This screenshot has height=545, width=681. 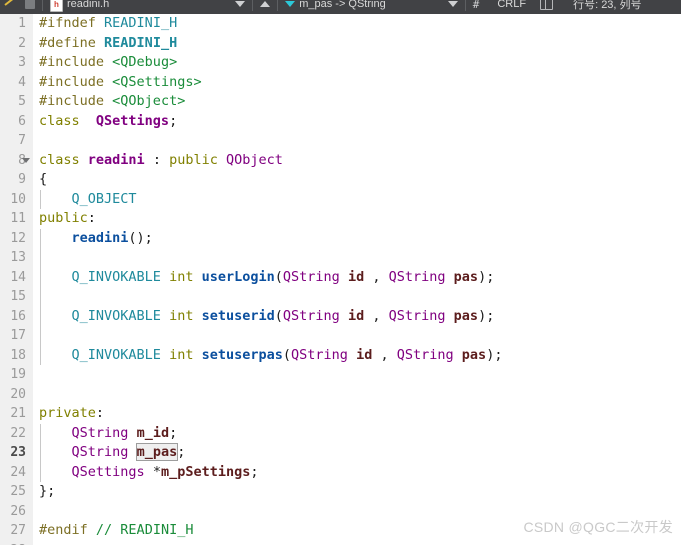 What do you see at coordinates (240, 7) in the screenshot?
I see `file-dropdown-button` at bounding box center [240, 7].